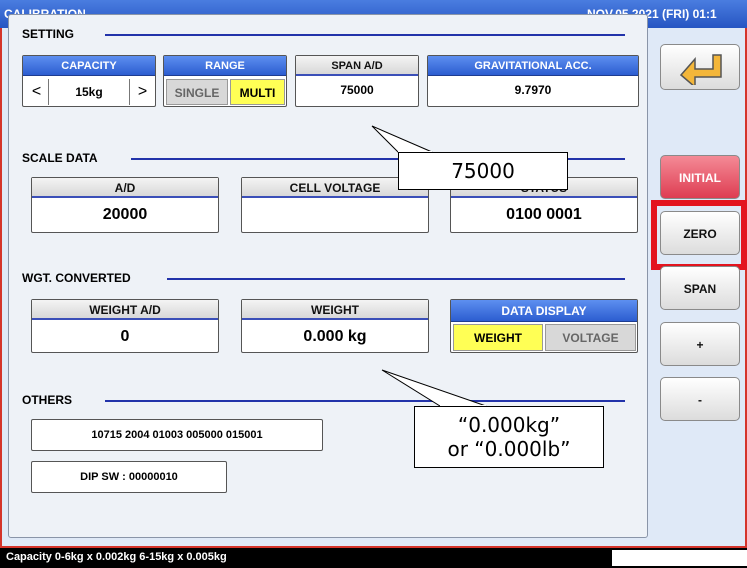 The height and width of the screenshot is (568, 747). I want to click on span-value-callout: 75000, so click(483, 171).